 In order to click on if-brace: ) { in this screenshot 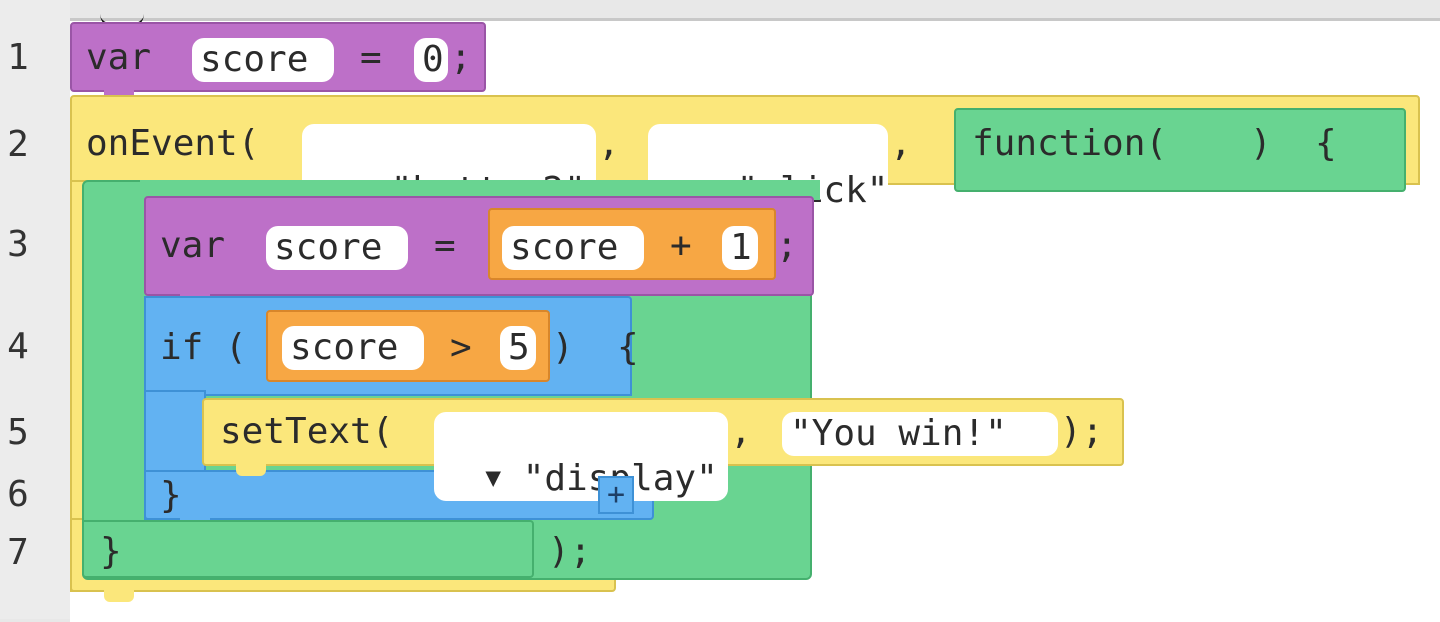, I will do `click(595, 347)`.